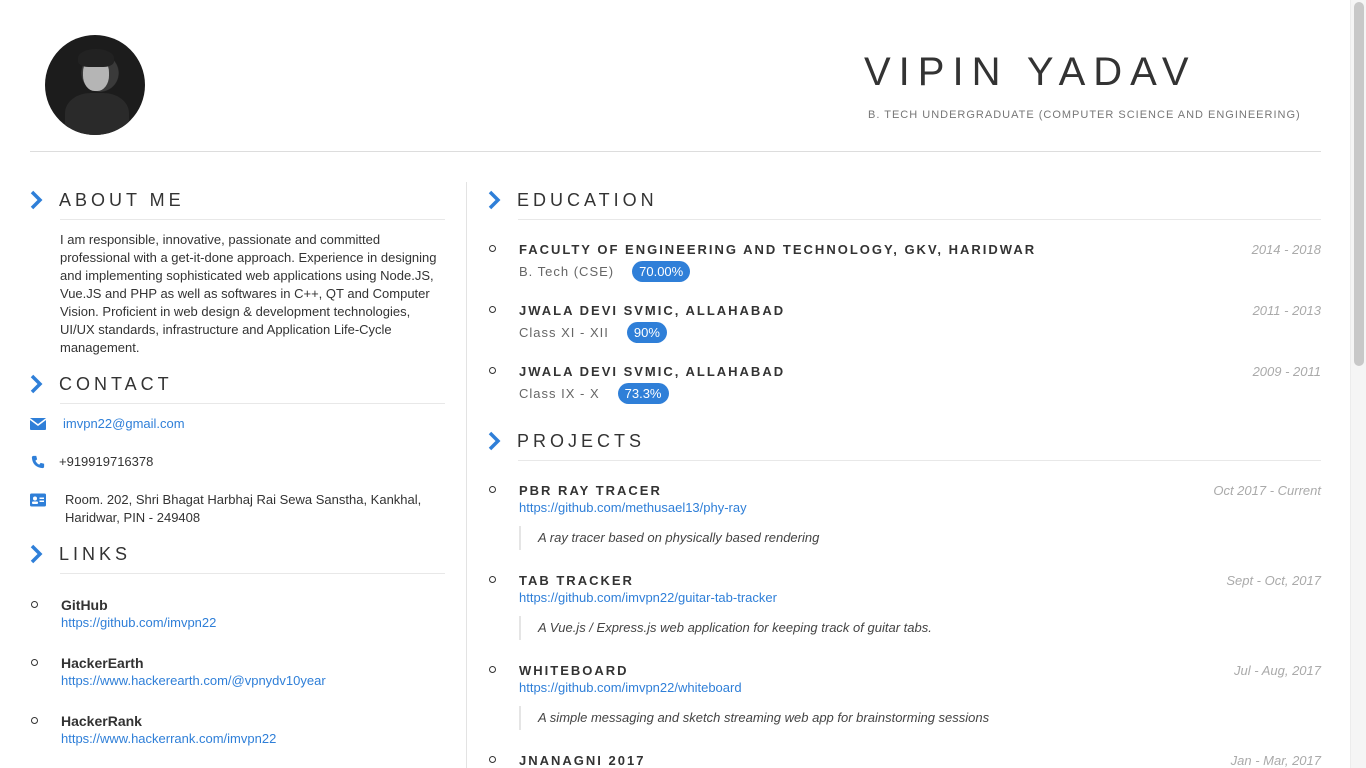 The height and width of the screenshot is (768, 1366). Describe the element at coordinates (101, 721) in the screenshot. I see `link-name-hackerrank: HackerRank` at that location.